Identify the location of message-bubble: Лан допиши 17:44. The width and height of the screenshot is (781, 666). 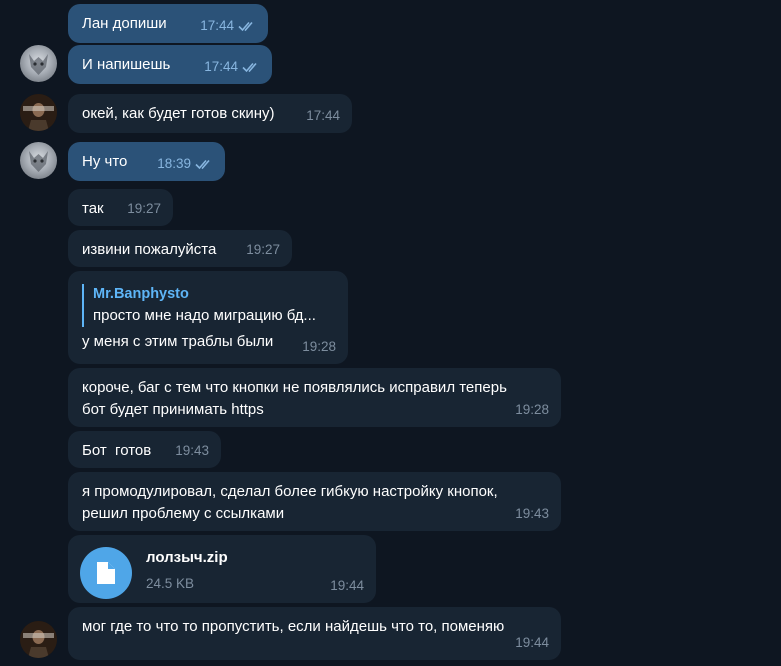
(168, 23).